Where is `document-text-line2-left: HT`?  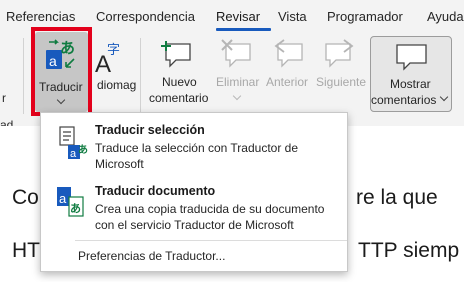 document-text-line2-left: HT is located at coordinates (26, 250).